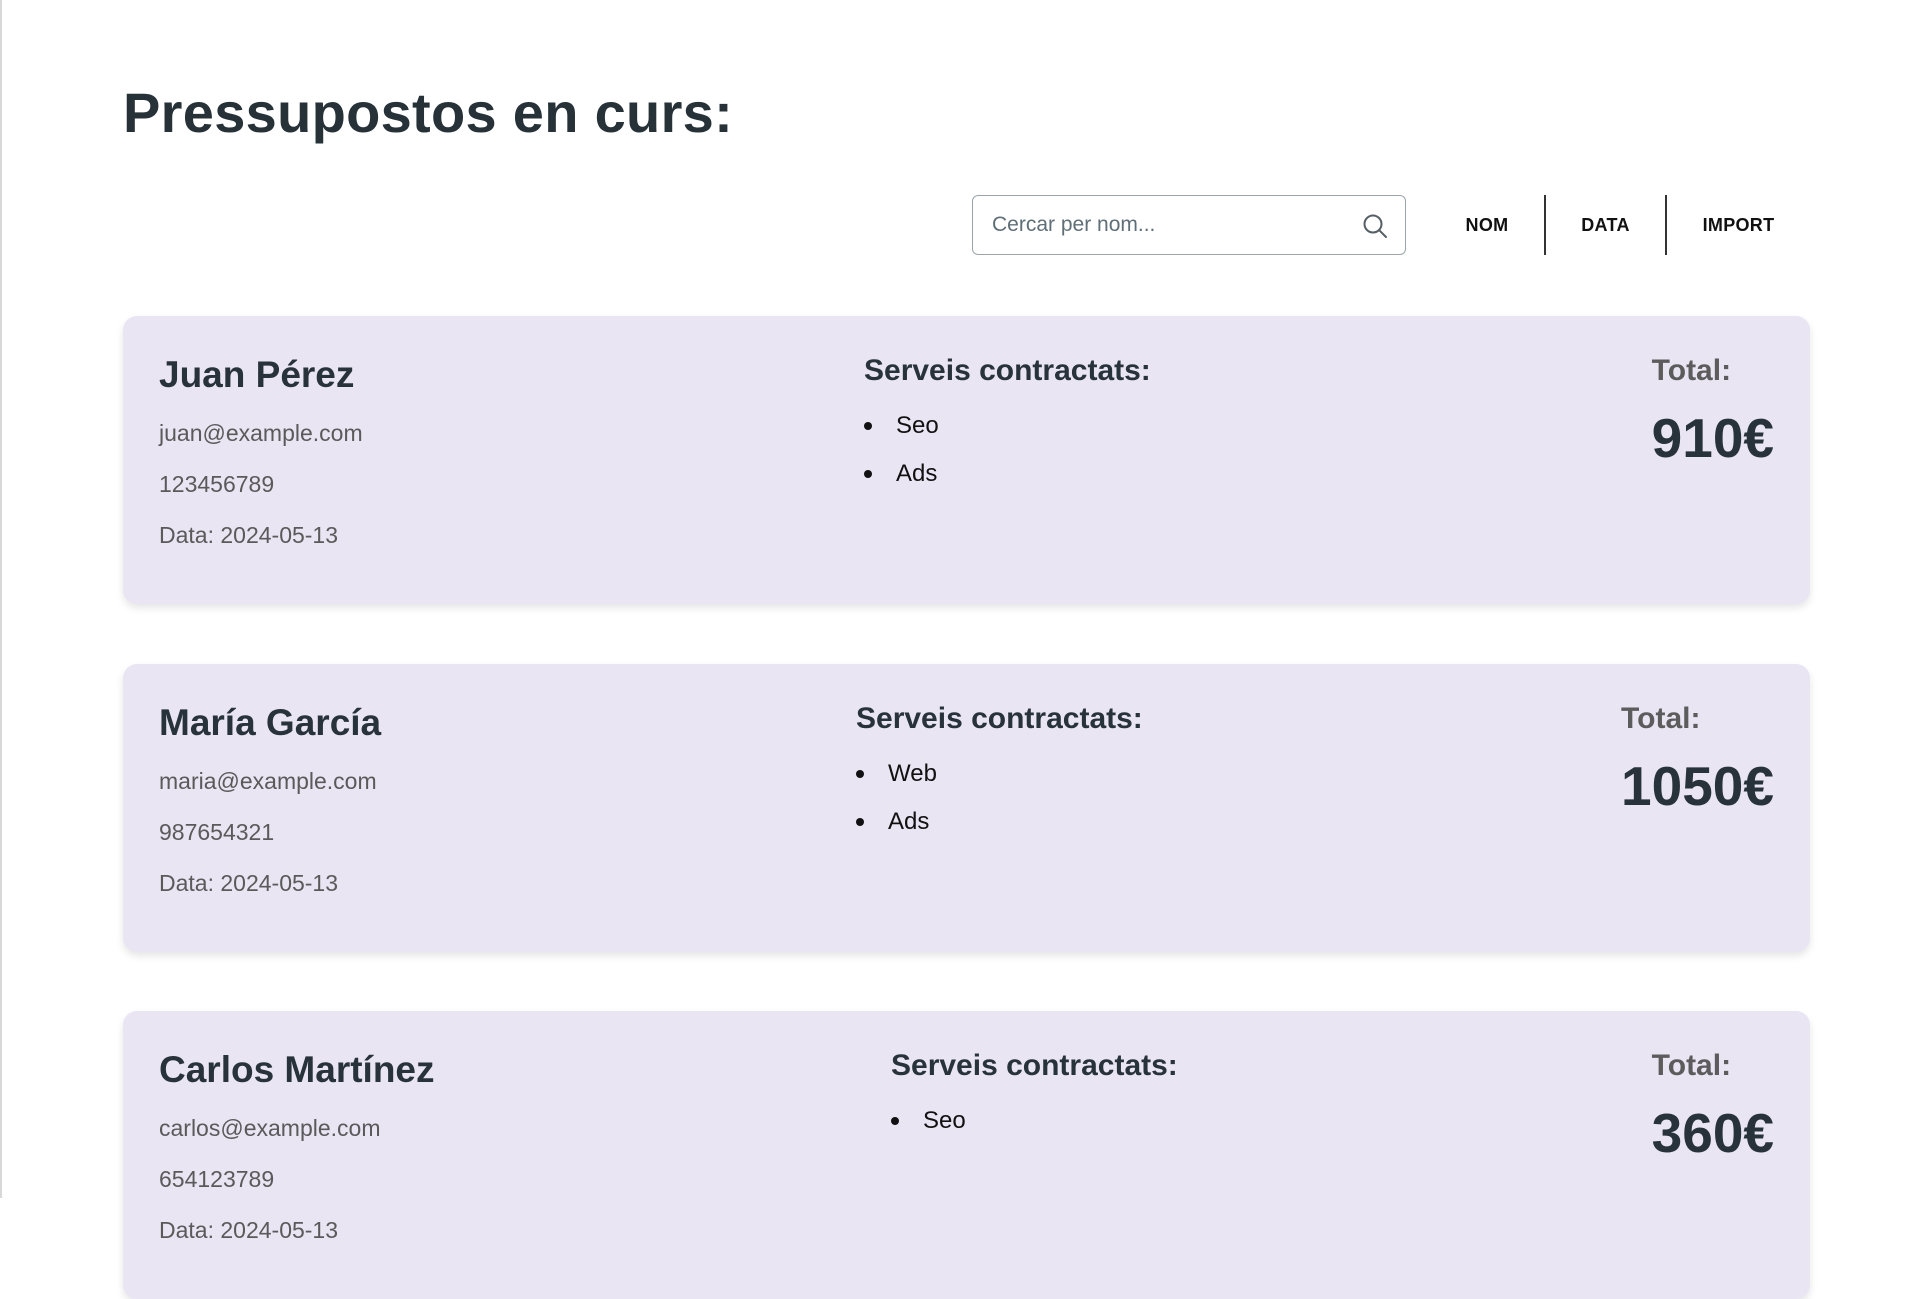  I want to click on search-icon, so click(1375, 226).